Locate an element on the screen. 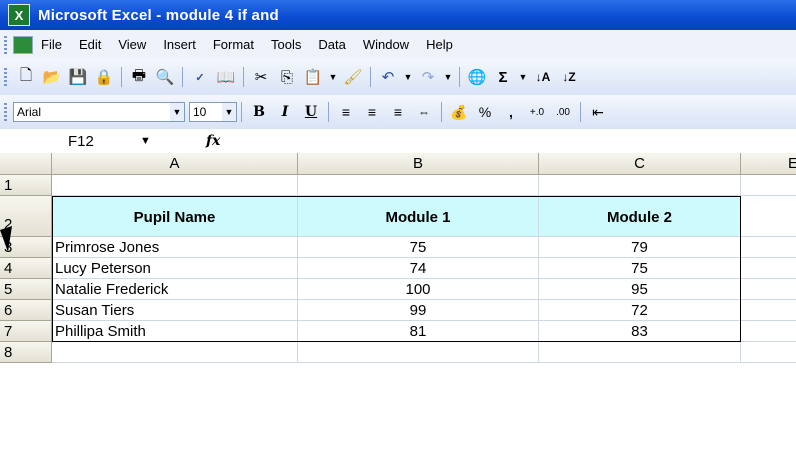  table-cell-module-1: 100 is located at coordinates (418, 289).